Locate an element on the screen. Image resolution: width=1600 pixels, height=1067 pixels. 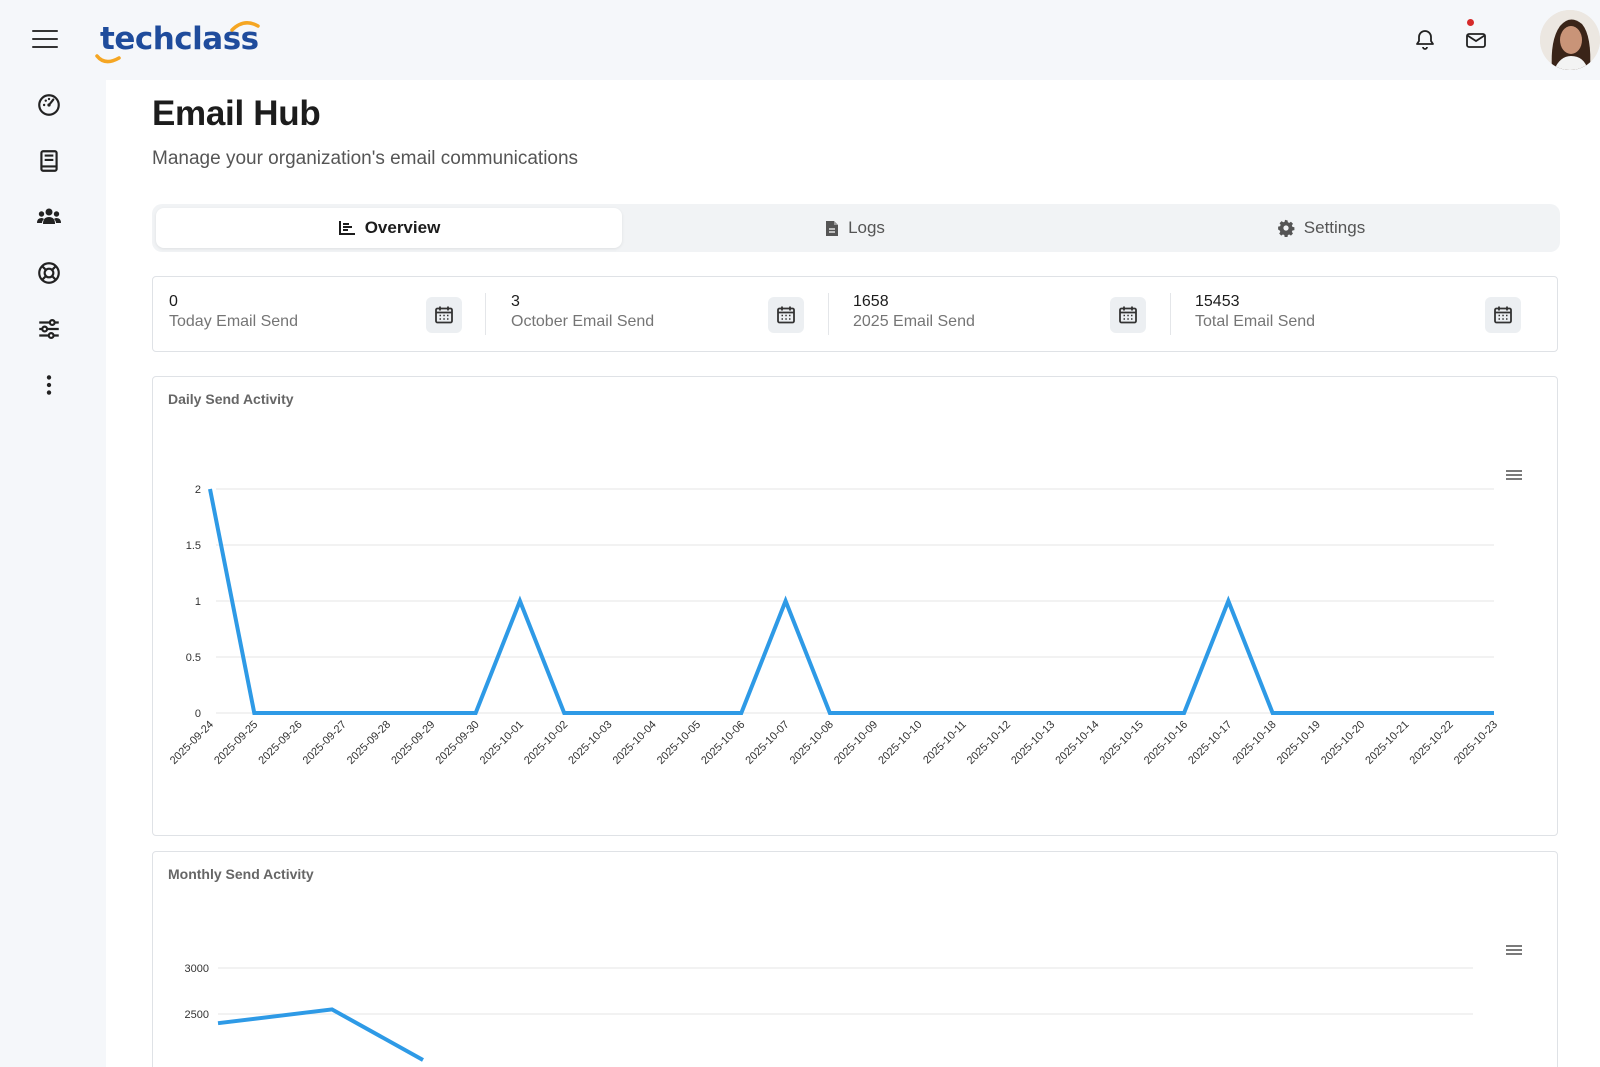
x-tick-label: 2025-10-02 is located at coordinates (546, 743).